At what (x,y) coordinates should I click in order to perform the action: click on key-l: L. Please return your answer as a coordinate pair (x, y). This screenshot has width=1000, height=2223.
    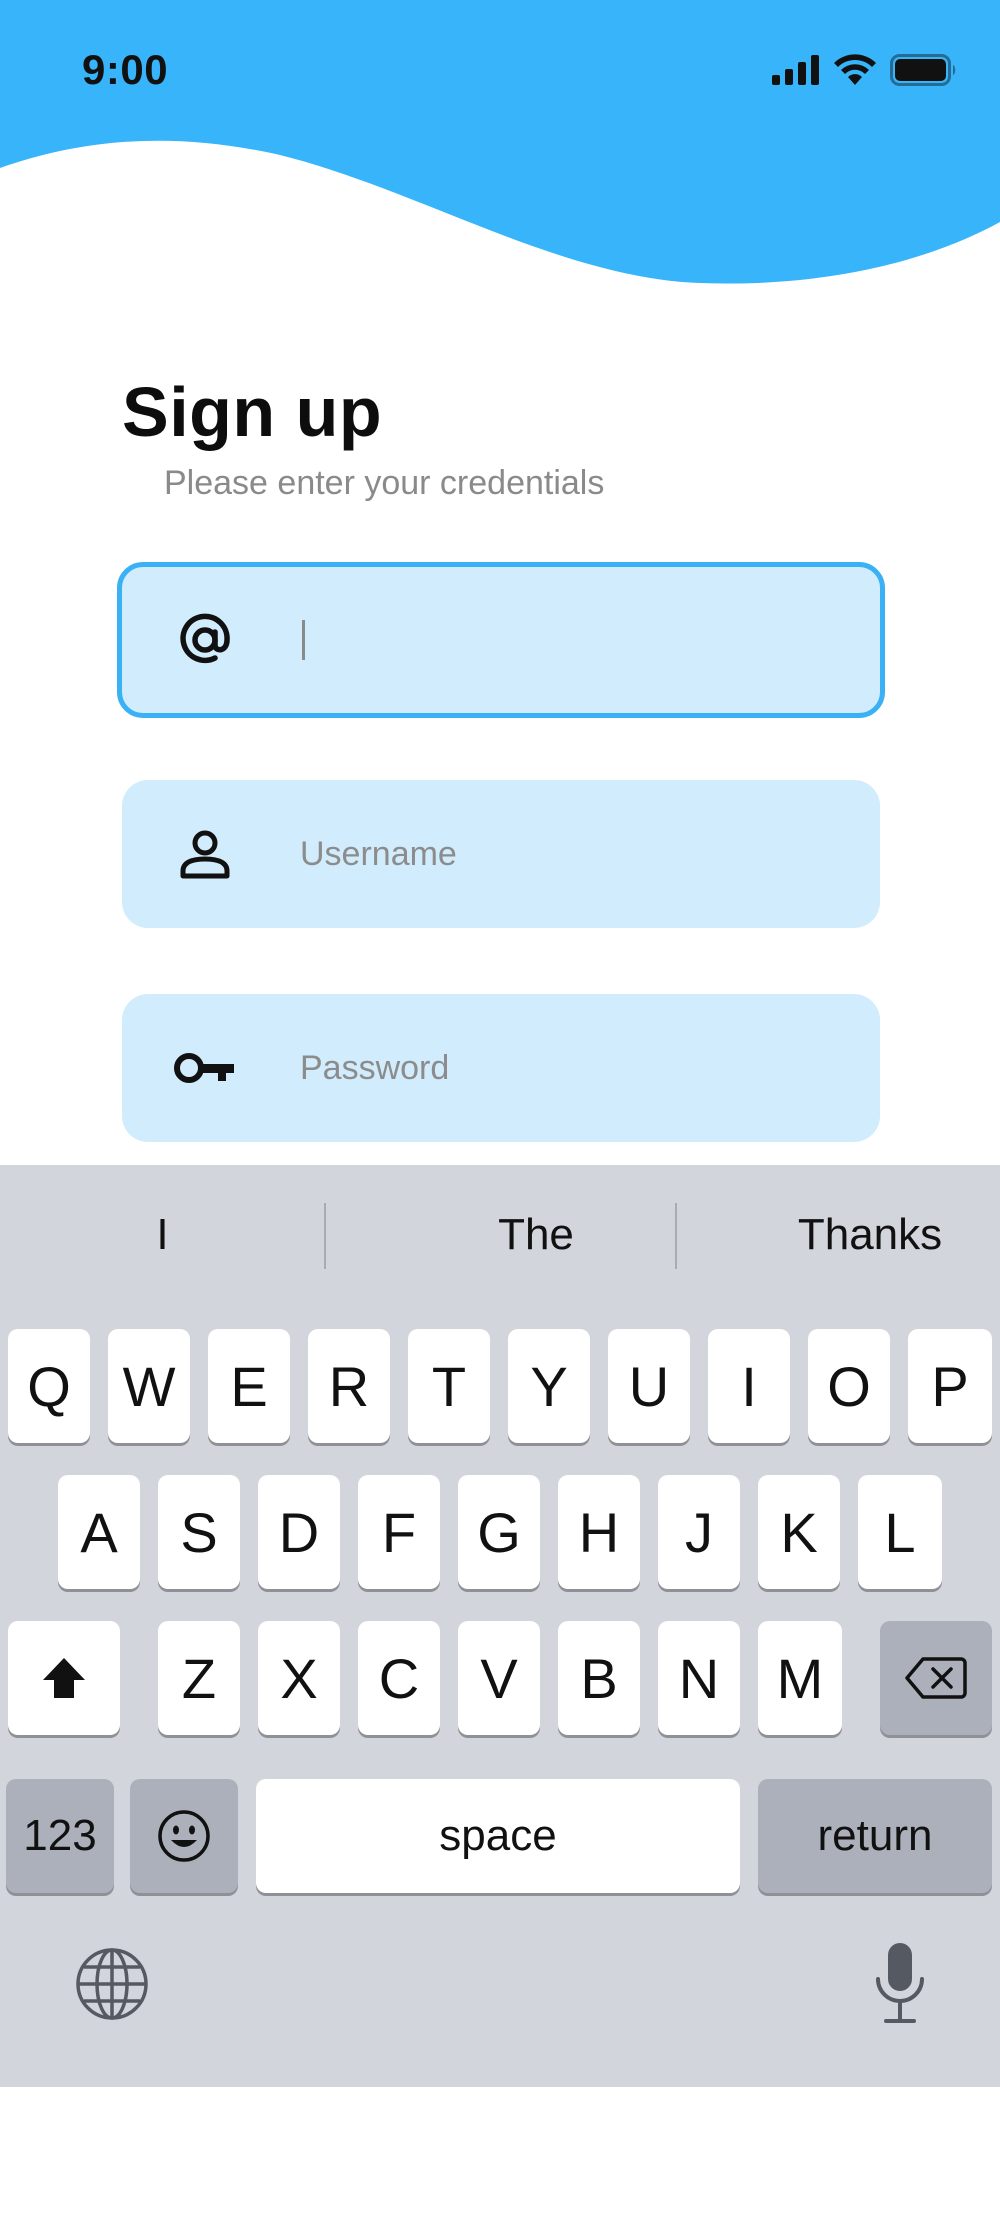
    Looking at the image, I should click on (900, 1532).